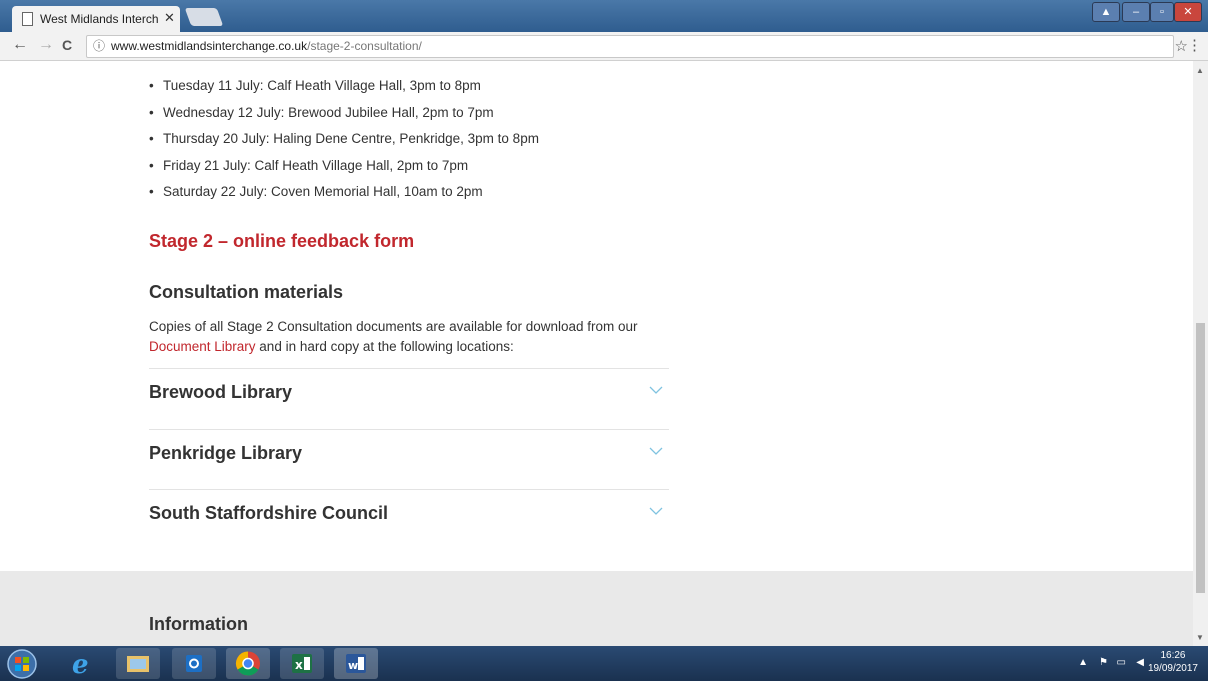  What do you see at coordinates (281, 241) in the screenshot?
I see `stage2-feedback-heading: Stage 2 – online feedback form` at bounding box center [281, 241].